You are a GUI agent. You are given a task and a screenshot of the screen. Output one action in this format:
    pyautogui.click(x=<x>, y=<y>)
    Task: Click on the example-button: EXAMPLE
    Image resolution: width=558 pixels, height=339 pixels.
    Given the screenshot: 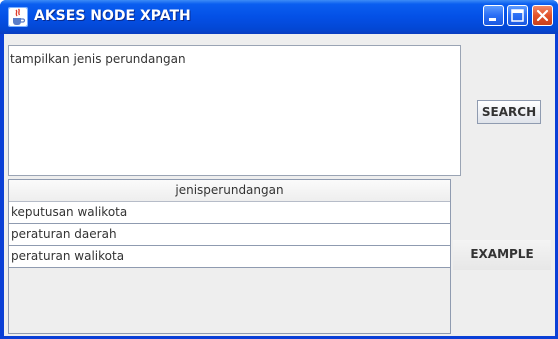 What is the action you would take?
    pyautogui.click(x=502, y=255)
    